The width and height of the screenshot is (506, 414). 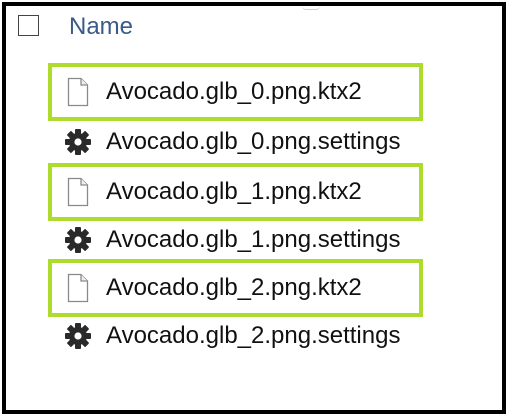 What do you see at coordinates (253, 141) in the screenshot?
I see `file-name: Avocado.glb_0.png.settings` at bounding box center [253, 141].